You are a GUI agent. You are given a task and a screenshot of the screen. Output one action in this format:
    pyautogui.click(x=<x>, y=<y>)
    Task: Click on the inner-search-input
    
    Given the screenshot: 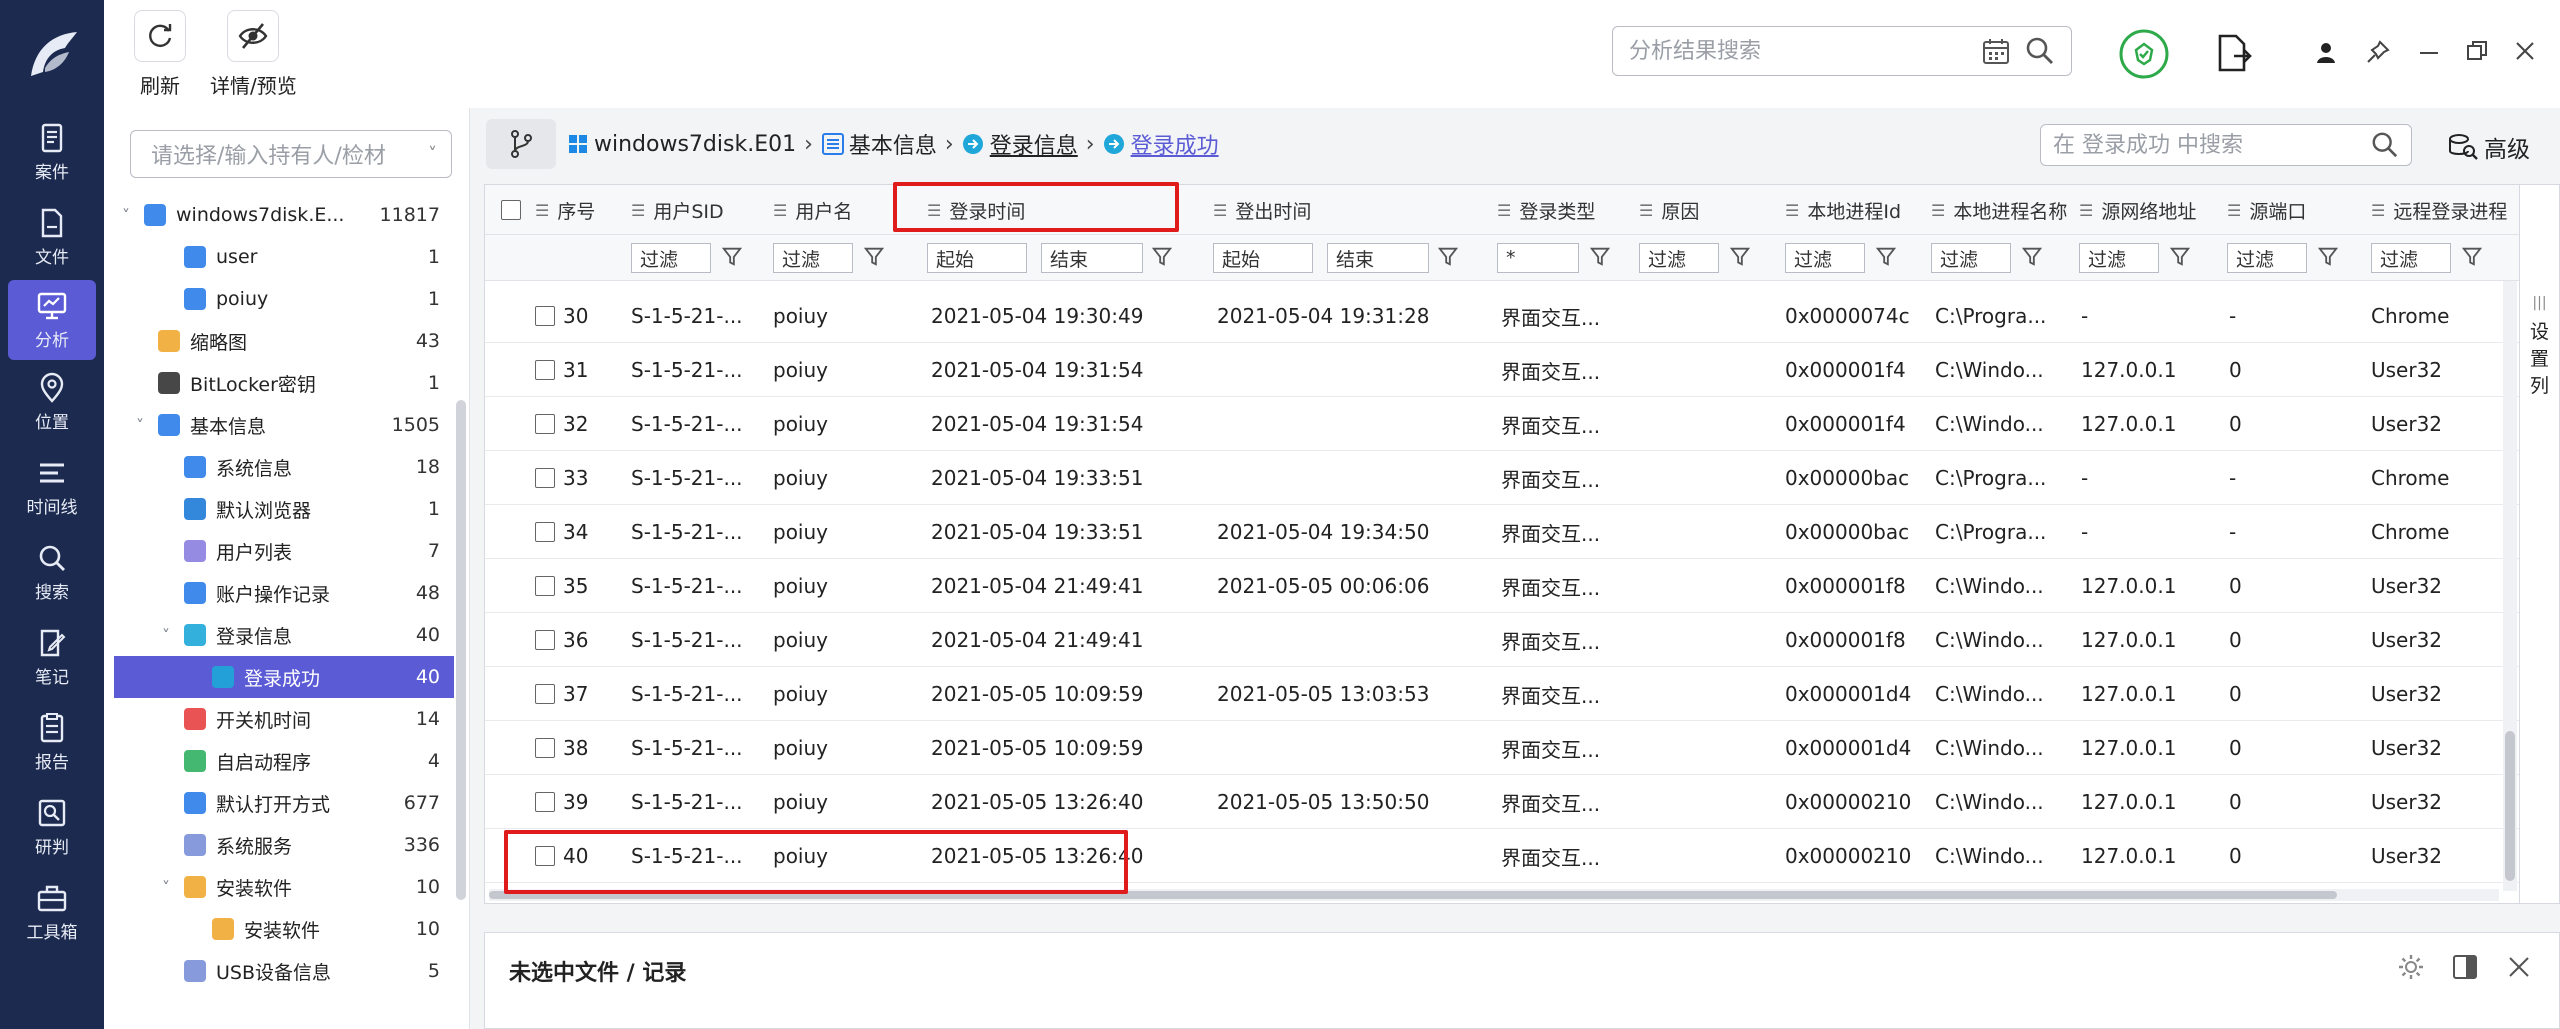 What is the action you would take?
    pyautogui.click(x=2212, y=145)
    